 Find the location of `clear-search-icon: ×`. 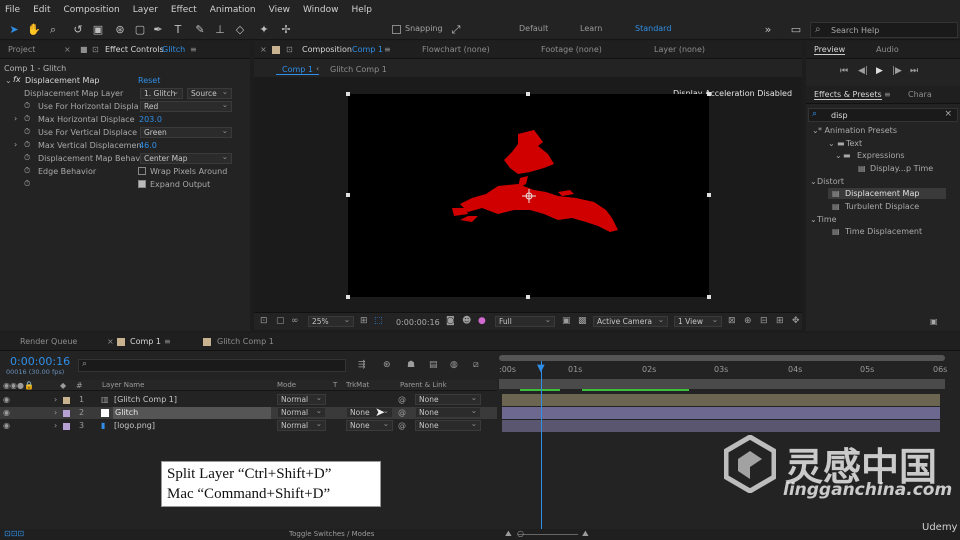

clear-search-icon: × is located at coordinates (948, 114).